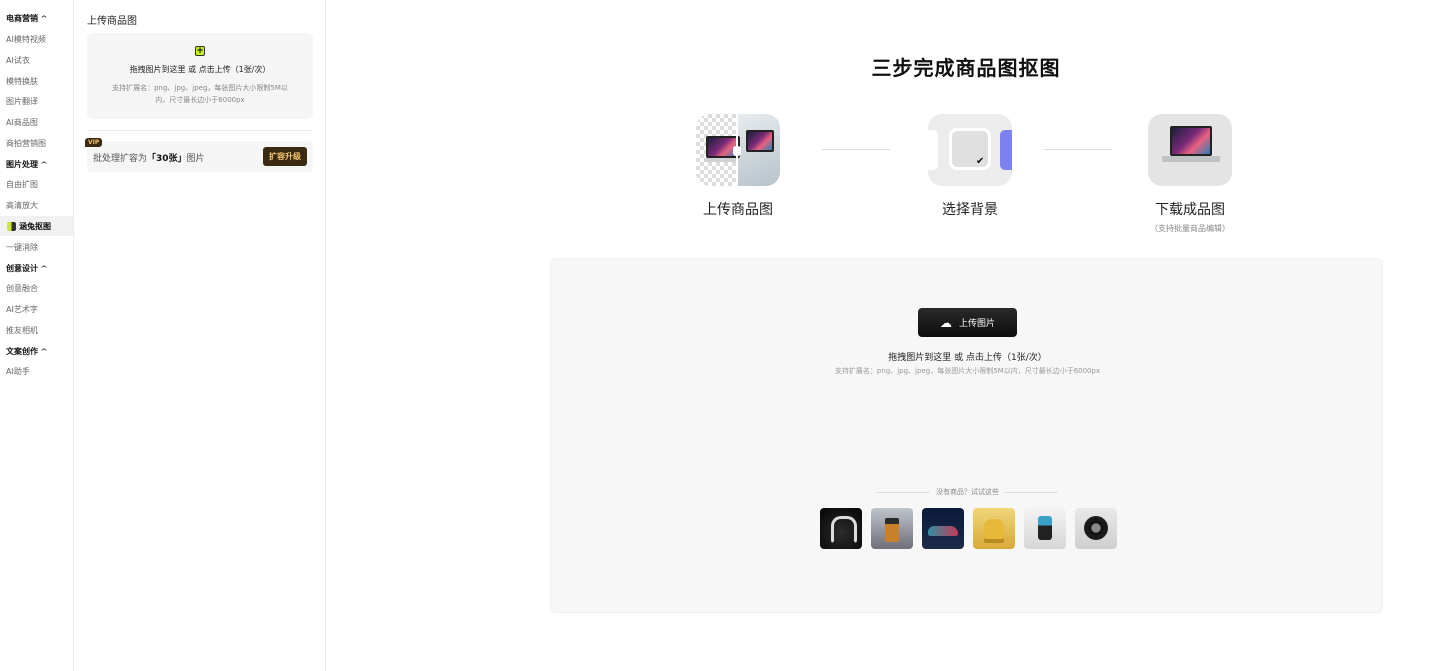 The height and width of the screenshot is (671, 1440). Describe the element at coordinates (26, 143) in the screenshot. I see `nav-item-product-marketing: 商拍营销图` at that location.